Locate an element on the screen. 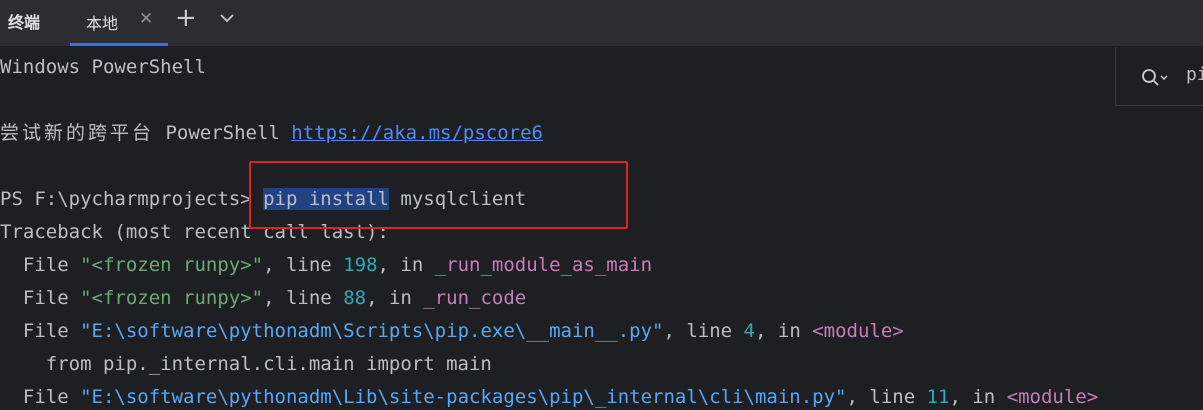 Image resolution: width=1203 pixels, height=410 pixels. terminal-line: Windows PowerShell is located at coordinates (103, 67).